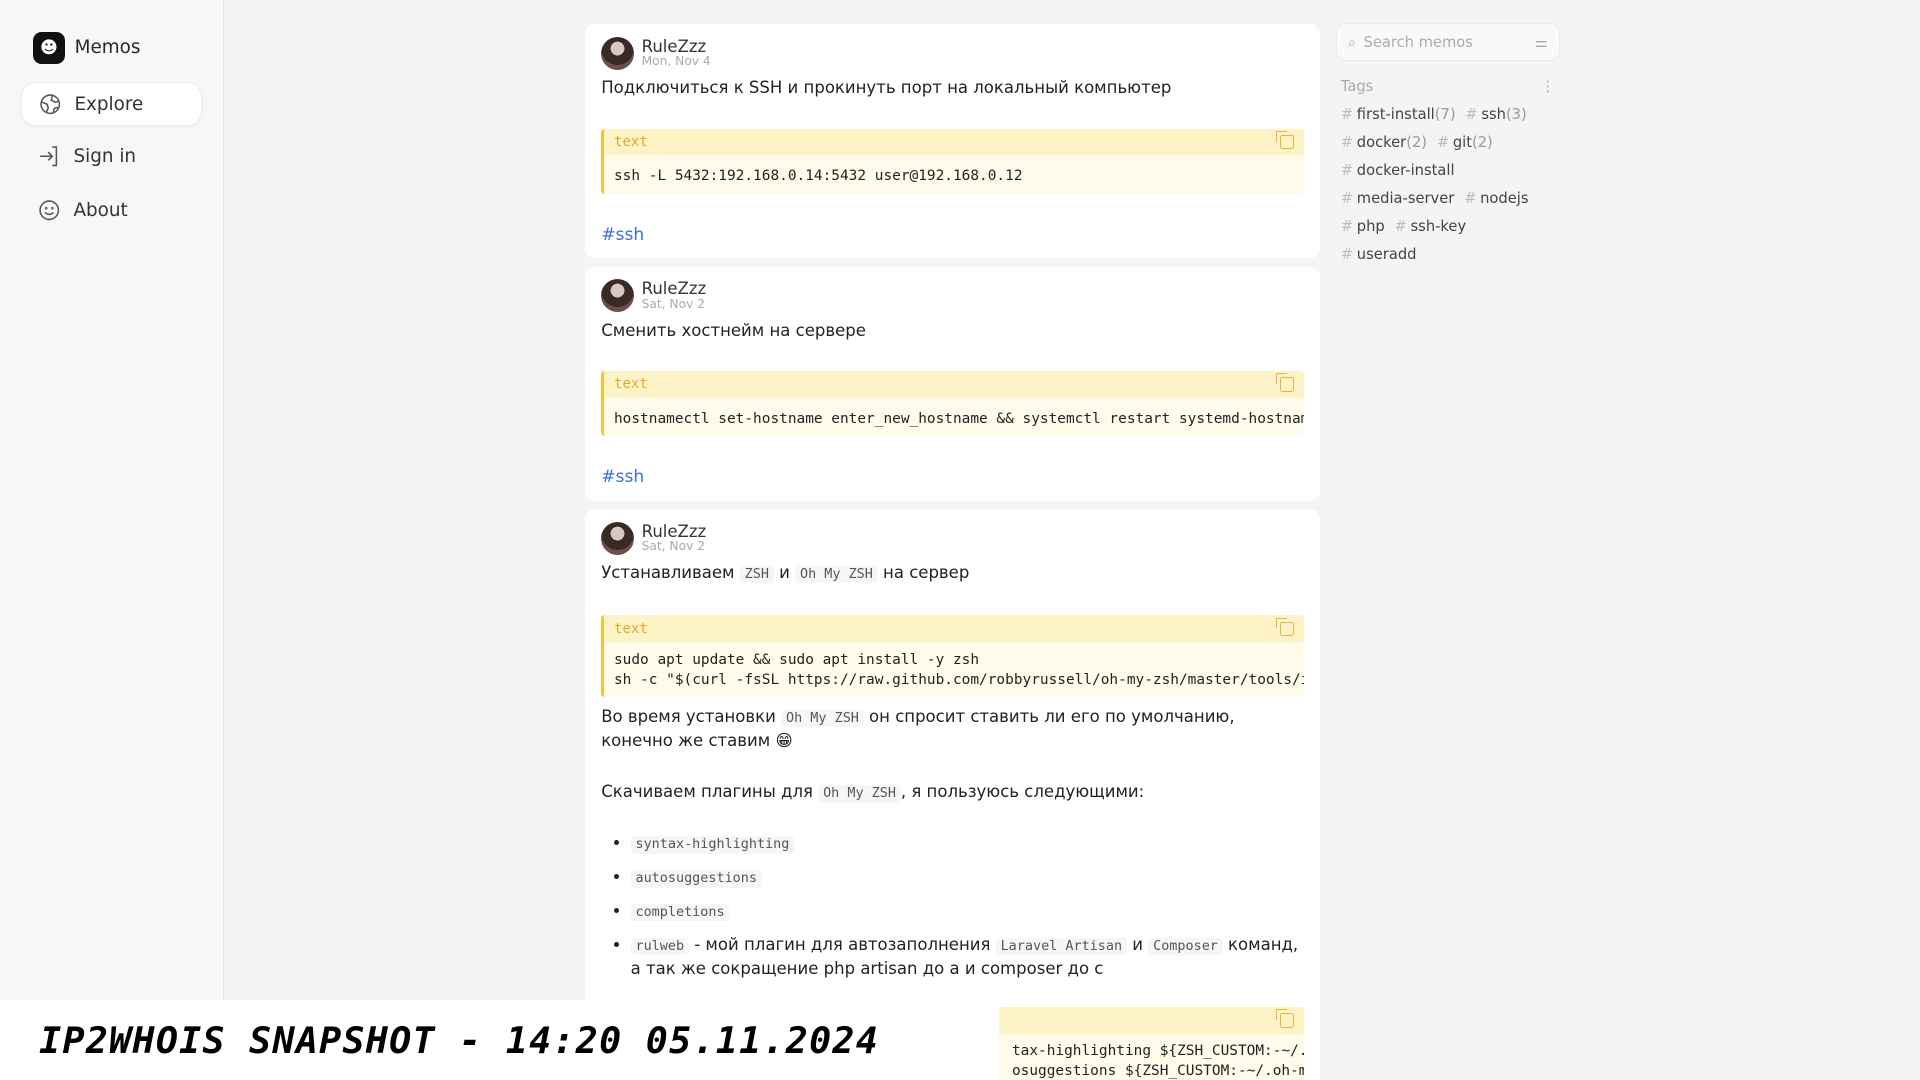 This screenshot has width=1920, height=1080. Describe the element at coordinates (49, 210) in the screenshot. I see `smile-icon` at that location.